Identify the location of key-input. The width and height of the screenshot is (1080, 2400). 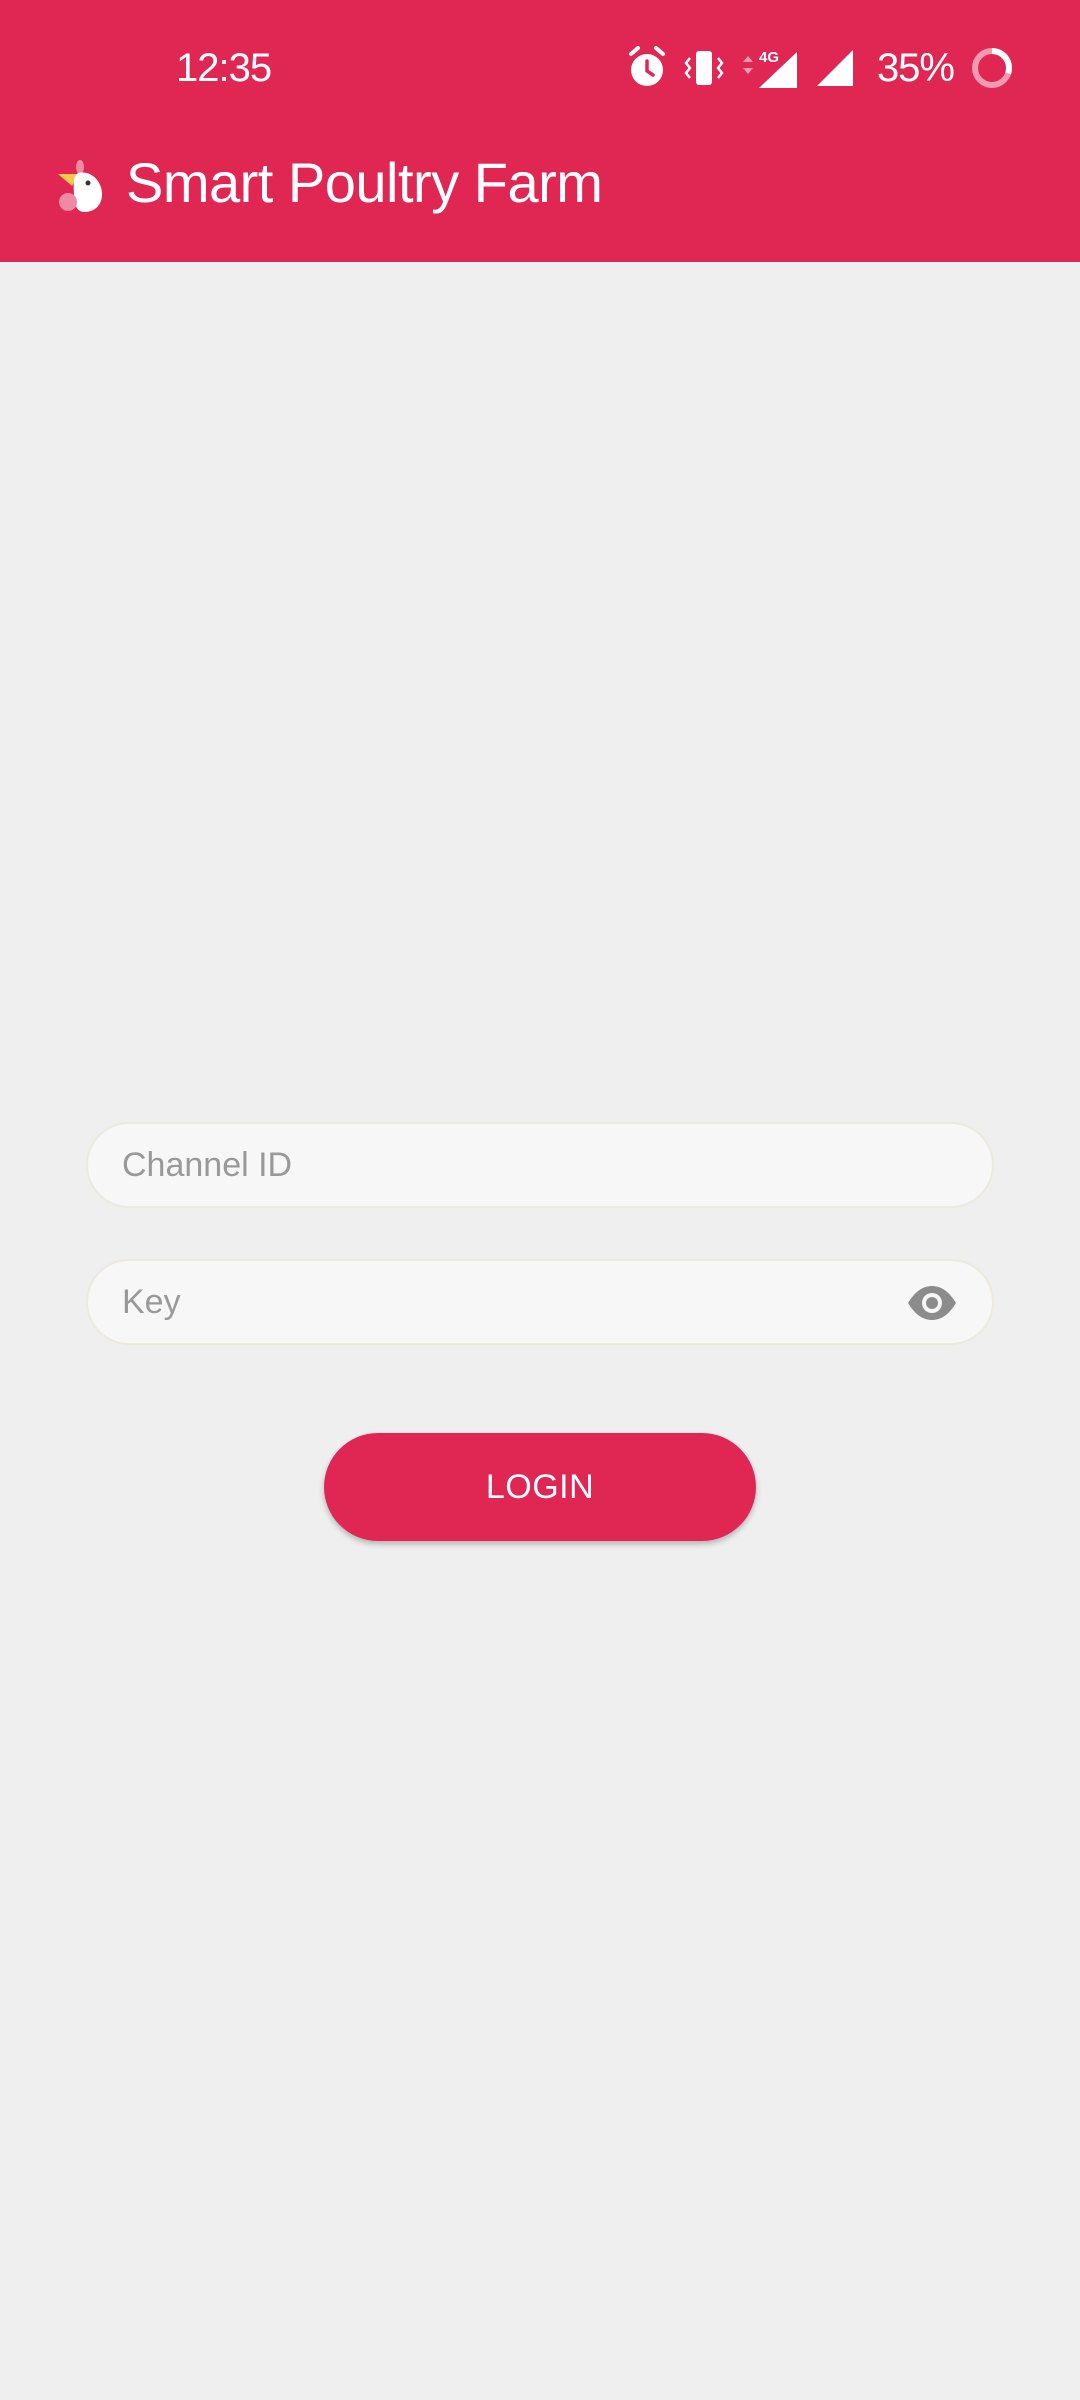
(512, 1302).